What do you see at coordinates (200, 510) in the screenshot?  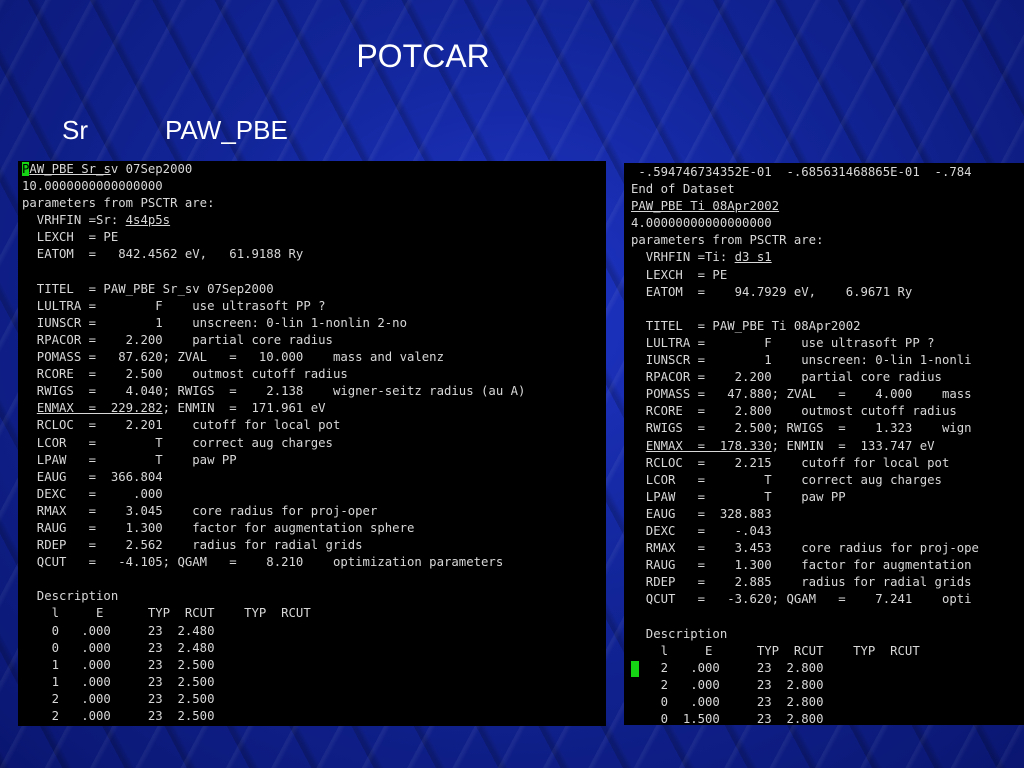 I see `terminal-line: RMAX = 3.045 core radius for proj-oper` at bounding box center [200, 510].